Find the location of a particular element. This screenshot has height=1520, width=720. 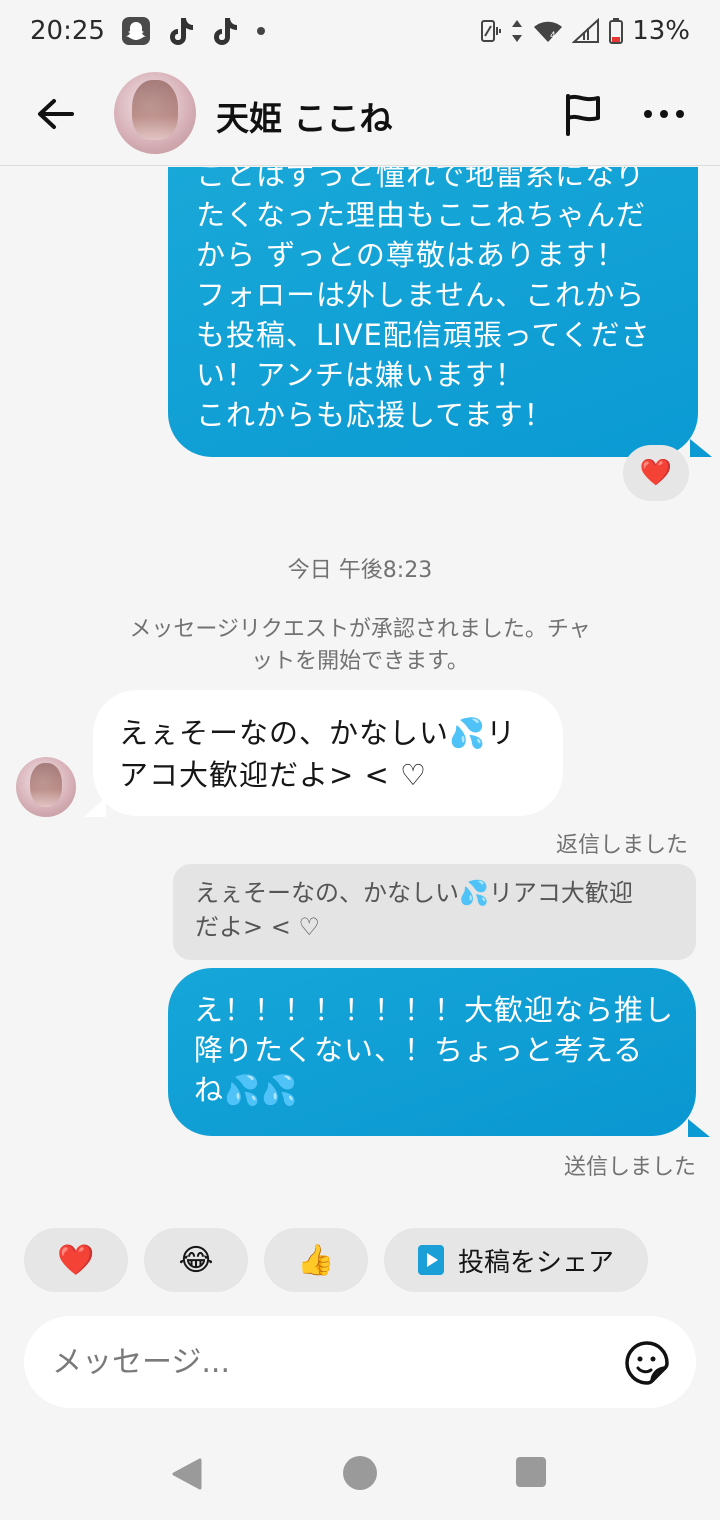

battery-percent: 13% is located at coordinates (661, 31).